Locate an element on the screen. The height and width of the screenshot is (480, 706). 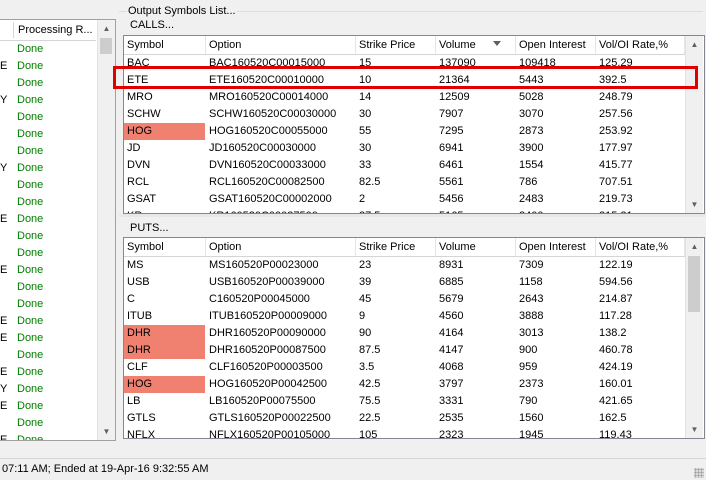
table-row: GSAT GSAT160520C00002000 2 5456 2483 219.73 is located at coordinates (404, 199).